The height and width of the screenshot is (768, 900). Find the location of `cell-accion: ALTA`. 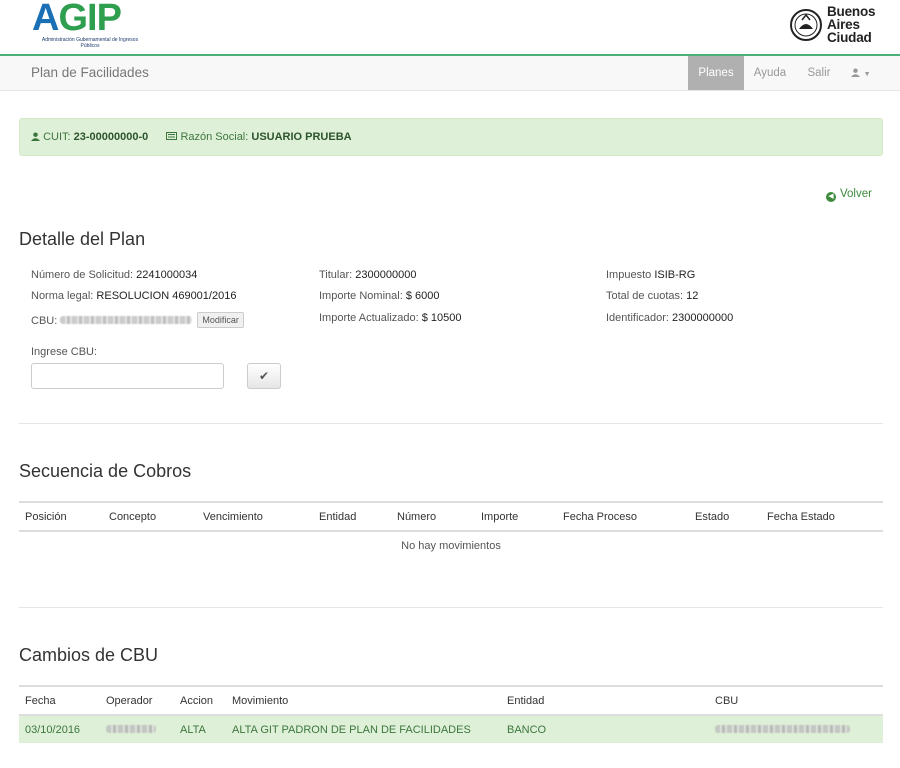

cell-accion: ALTA is located at coordinates (200, 729).